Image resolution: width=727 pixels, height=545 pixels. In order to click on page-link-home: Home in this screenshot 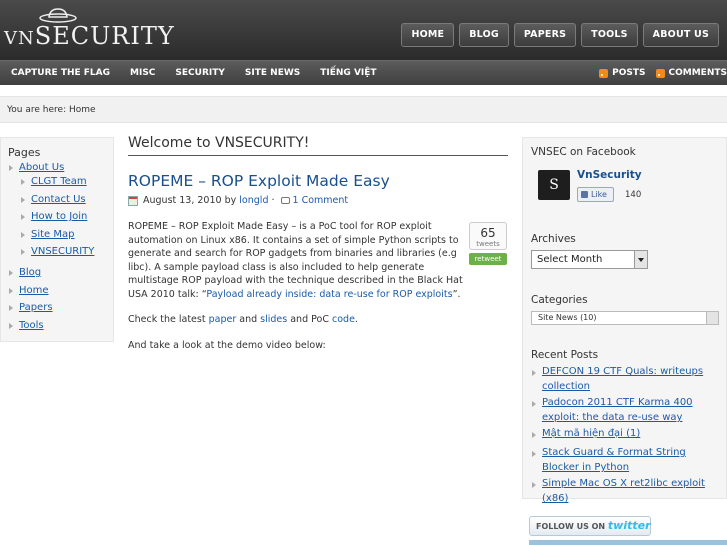, I will do `click(34, 290)`.